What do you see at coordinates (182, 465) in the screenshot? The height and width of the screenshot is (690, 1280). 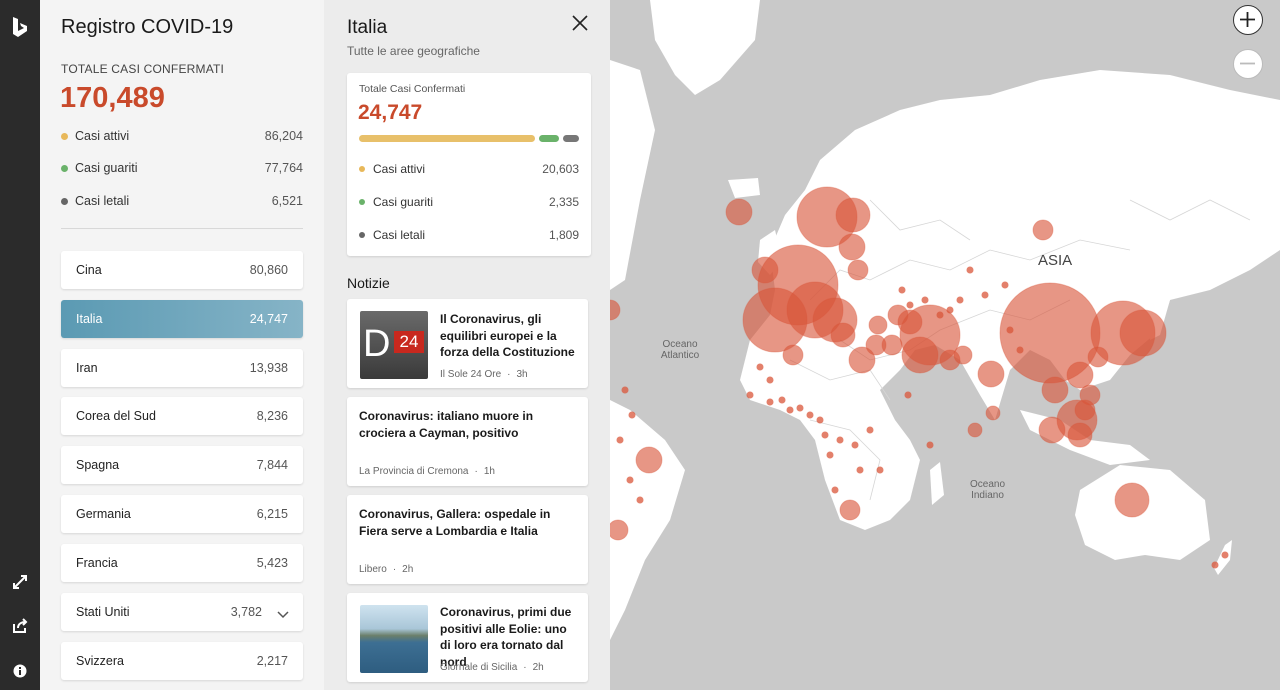 I see `country-item-spagna: Spagna 7,844` at bounding box center [182, 465].